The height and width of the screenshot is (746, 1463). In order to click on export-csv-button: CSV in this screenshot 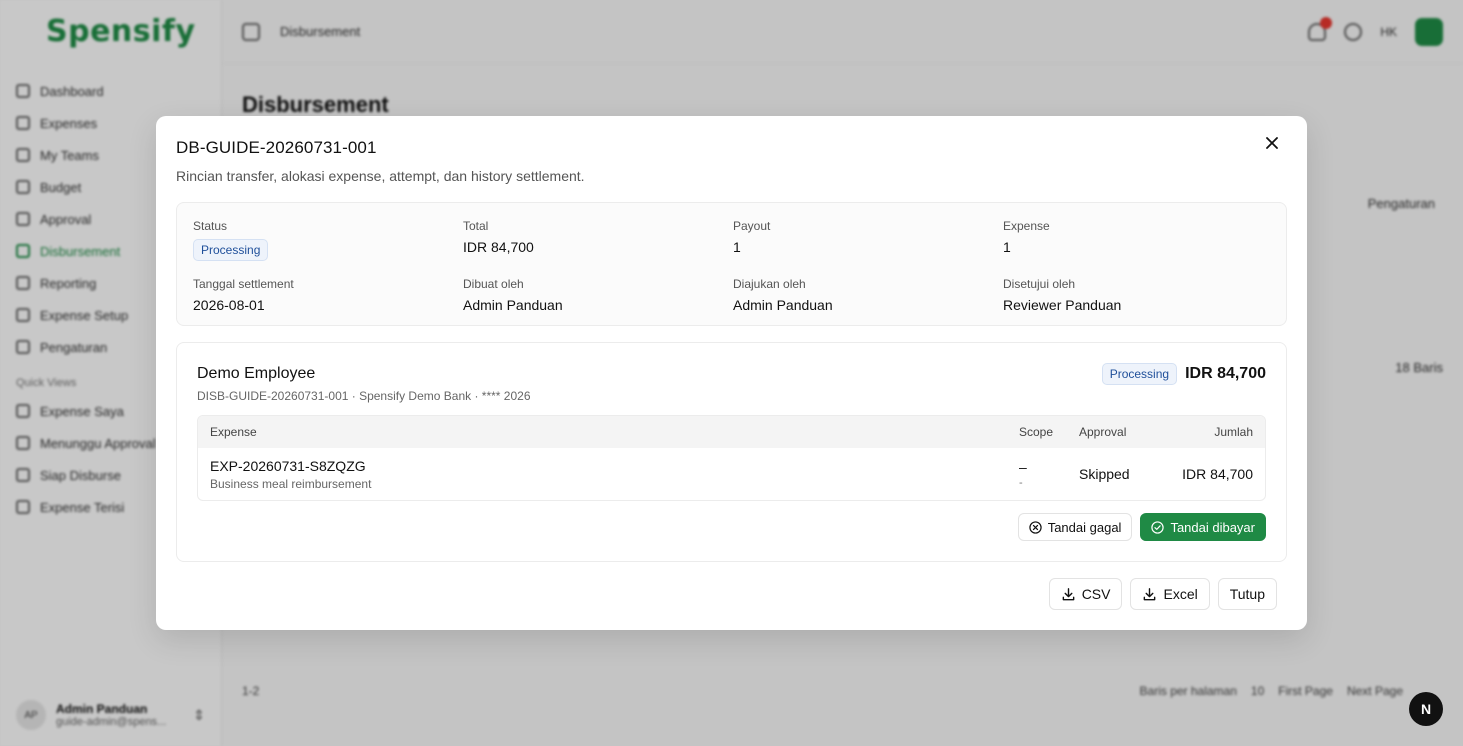, I will do `click(1085, 594)`.